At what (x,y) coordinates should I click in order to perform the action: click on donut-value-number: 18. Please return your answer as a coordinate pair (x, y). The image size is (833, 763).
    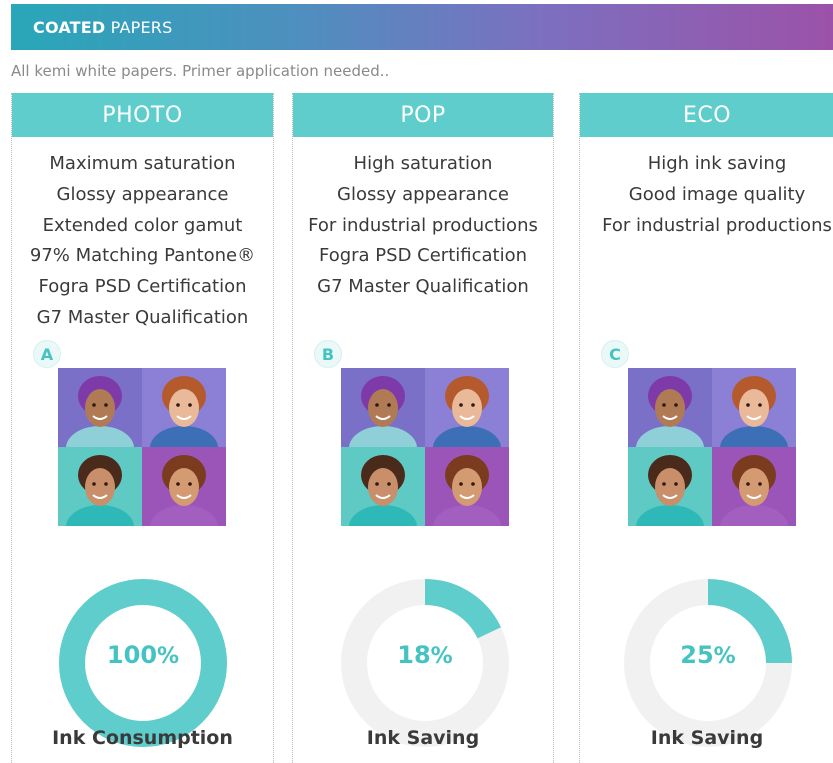
    Looking at the image, I should click on (414, 655).